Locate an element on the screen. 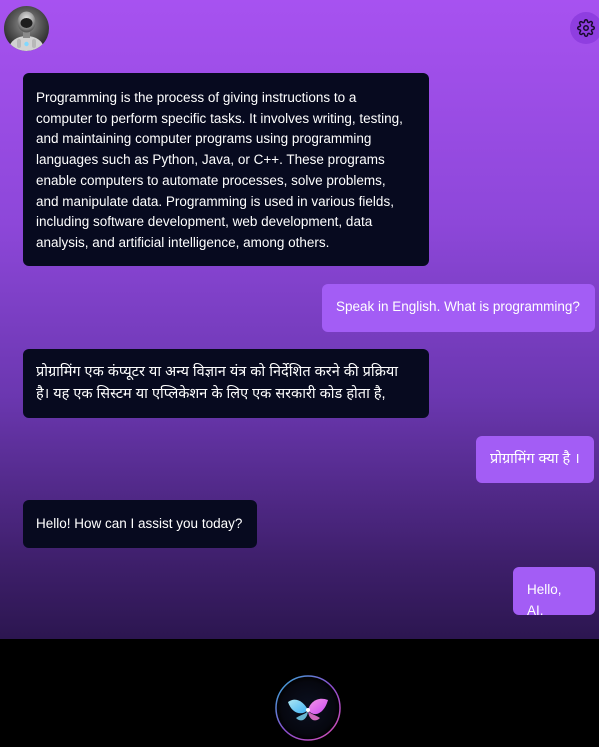 The image size is (599, 747). voice-orb-icon is located at coordinates (308, 708).